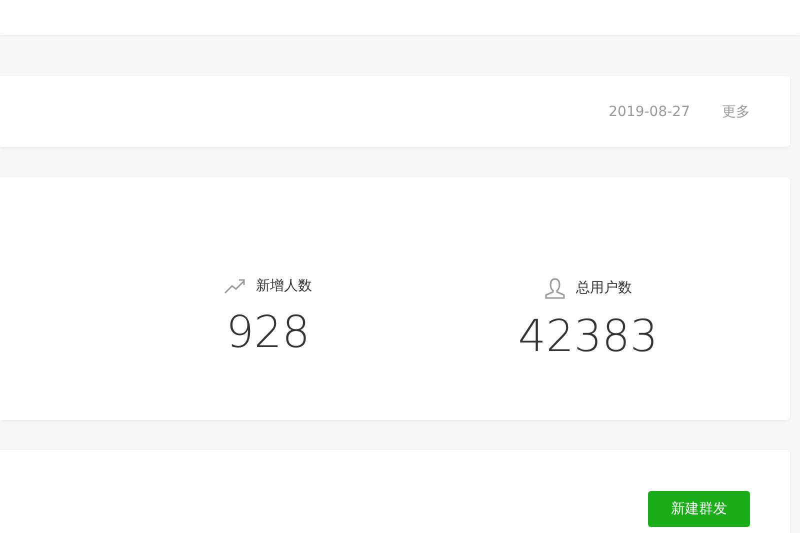 This screenshot has width=800, height=533. Describe the element at coordinates (699, 509) in the screenshot. I see `new-broadcast-button: 新建群发` at that location.